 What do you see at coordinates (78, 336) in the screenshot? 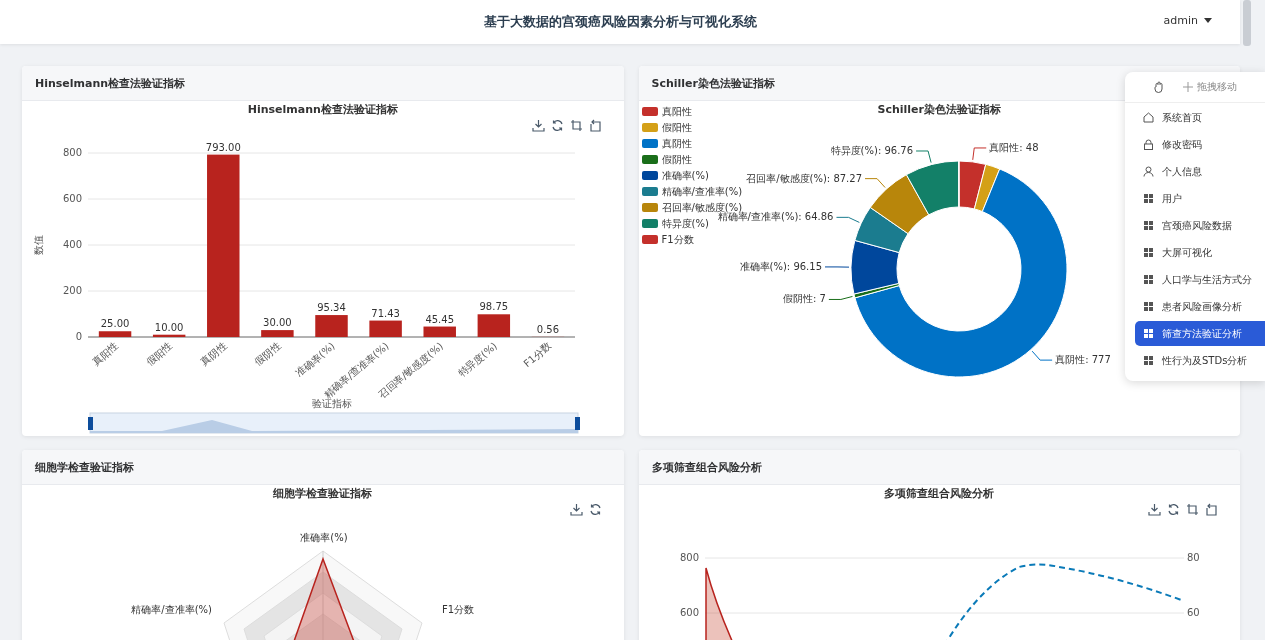
I see `axis-tick-label: 0` at bounding box center [78, 336].